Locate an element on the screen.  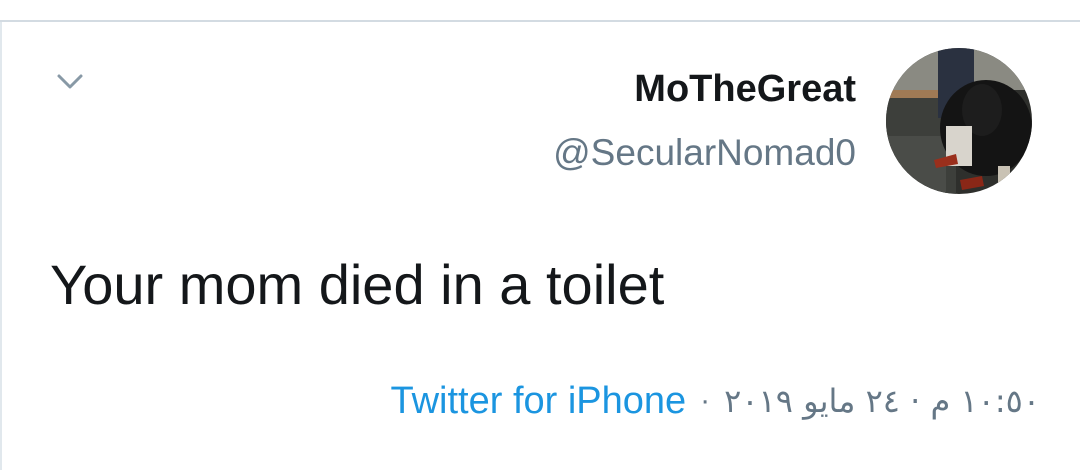
author-names: MoTheGreat @SecularNomad0 is located at coordinates (704, 121).